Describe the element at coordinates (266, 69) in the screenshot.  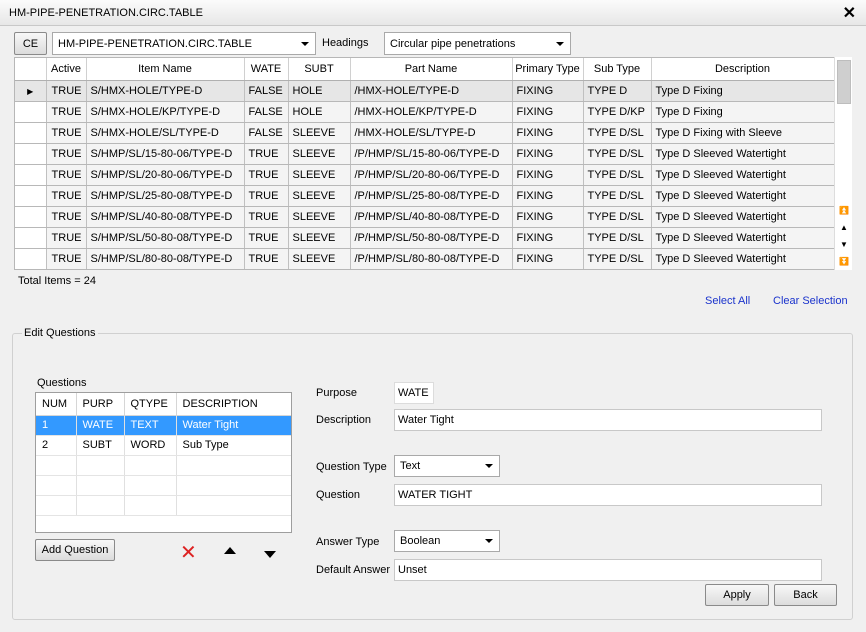
I see `column-header: WATE` at that location.